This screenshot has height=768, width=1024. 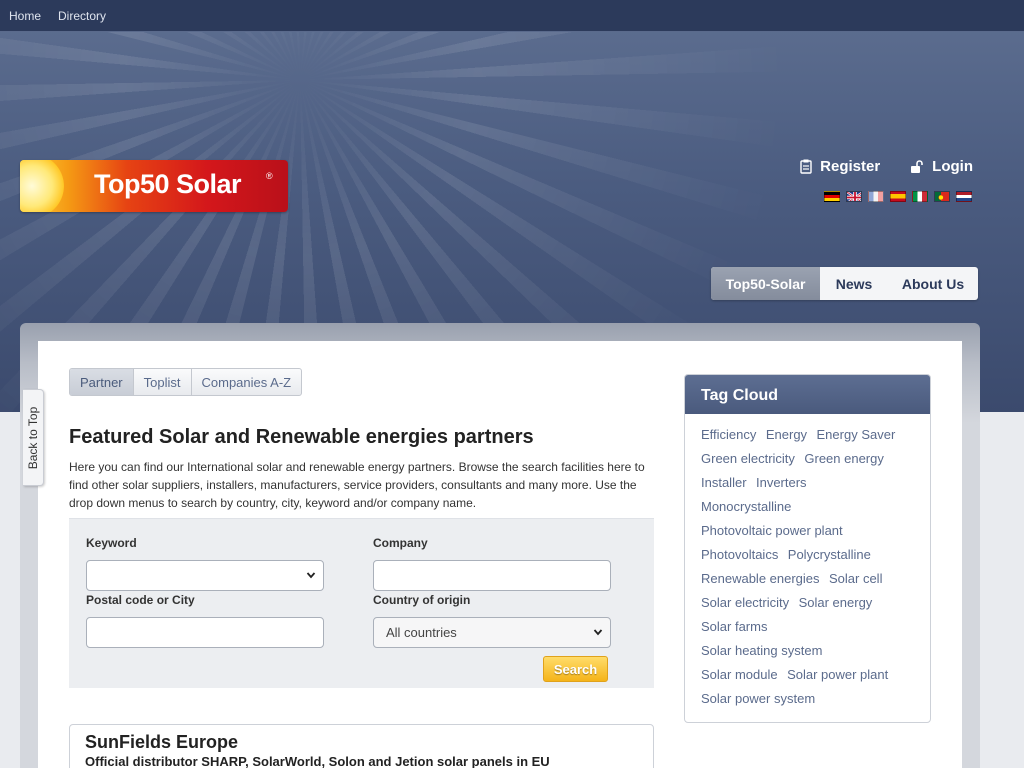 I want to click on tab-companies-a-z: Companies A-Z, so click(x=247, y=382).